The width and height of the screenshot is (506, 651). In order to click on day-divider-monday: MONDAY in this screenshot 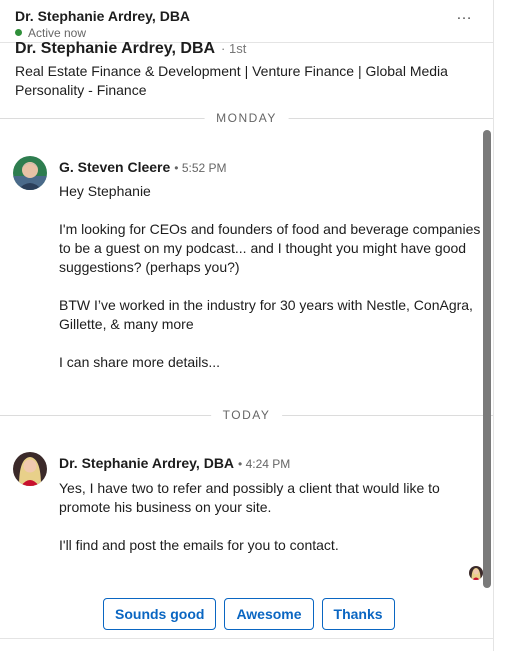, I will do `click(246, 118)`.